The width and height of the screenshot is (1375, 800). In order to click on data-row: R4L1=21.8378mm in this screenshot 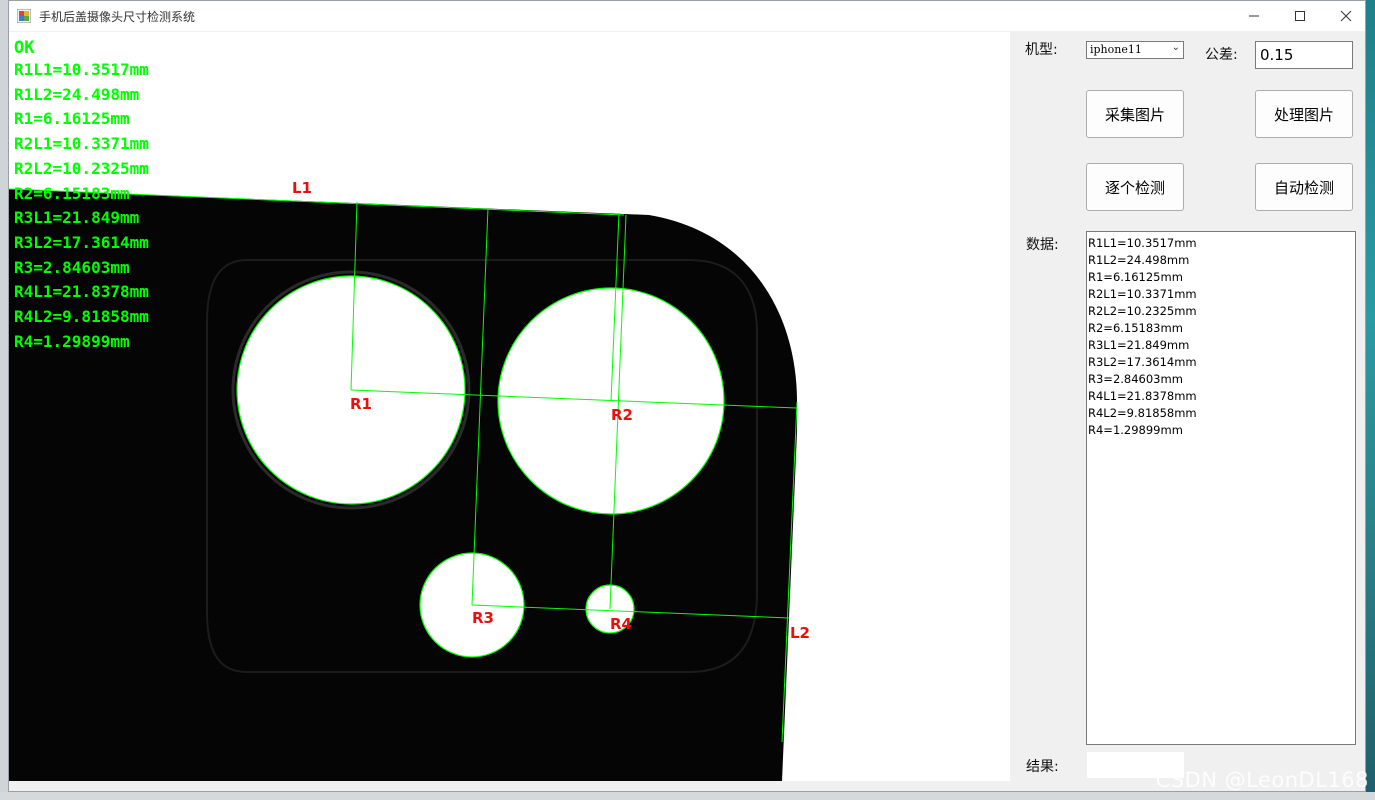, I will do `click(1142, 396)`.